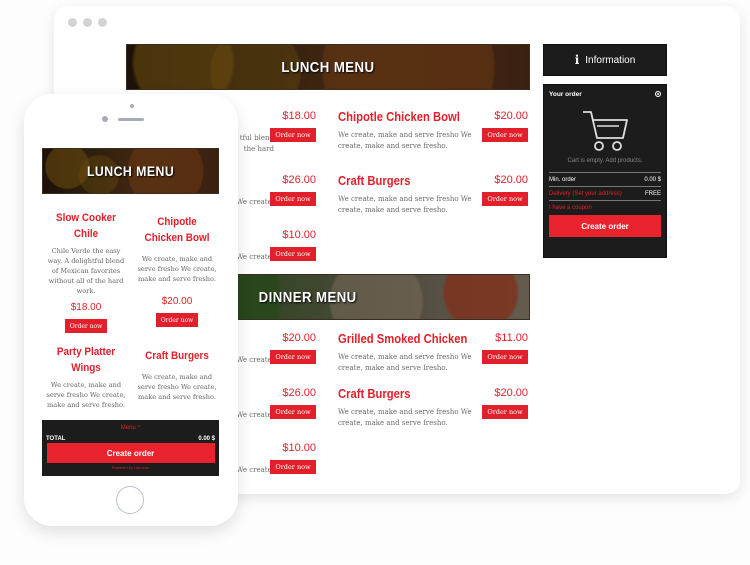  What do you see at coordinates (605, 131) in the screenshot?
I see `cart-icon` at bounding box center [605, 131].